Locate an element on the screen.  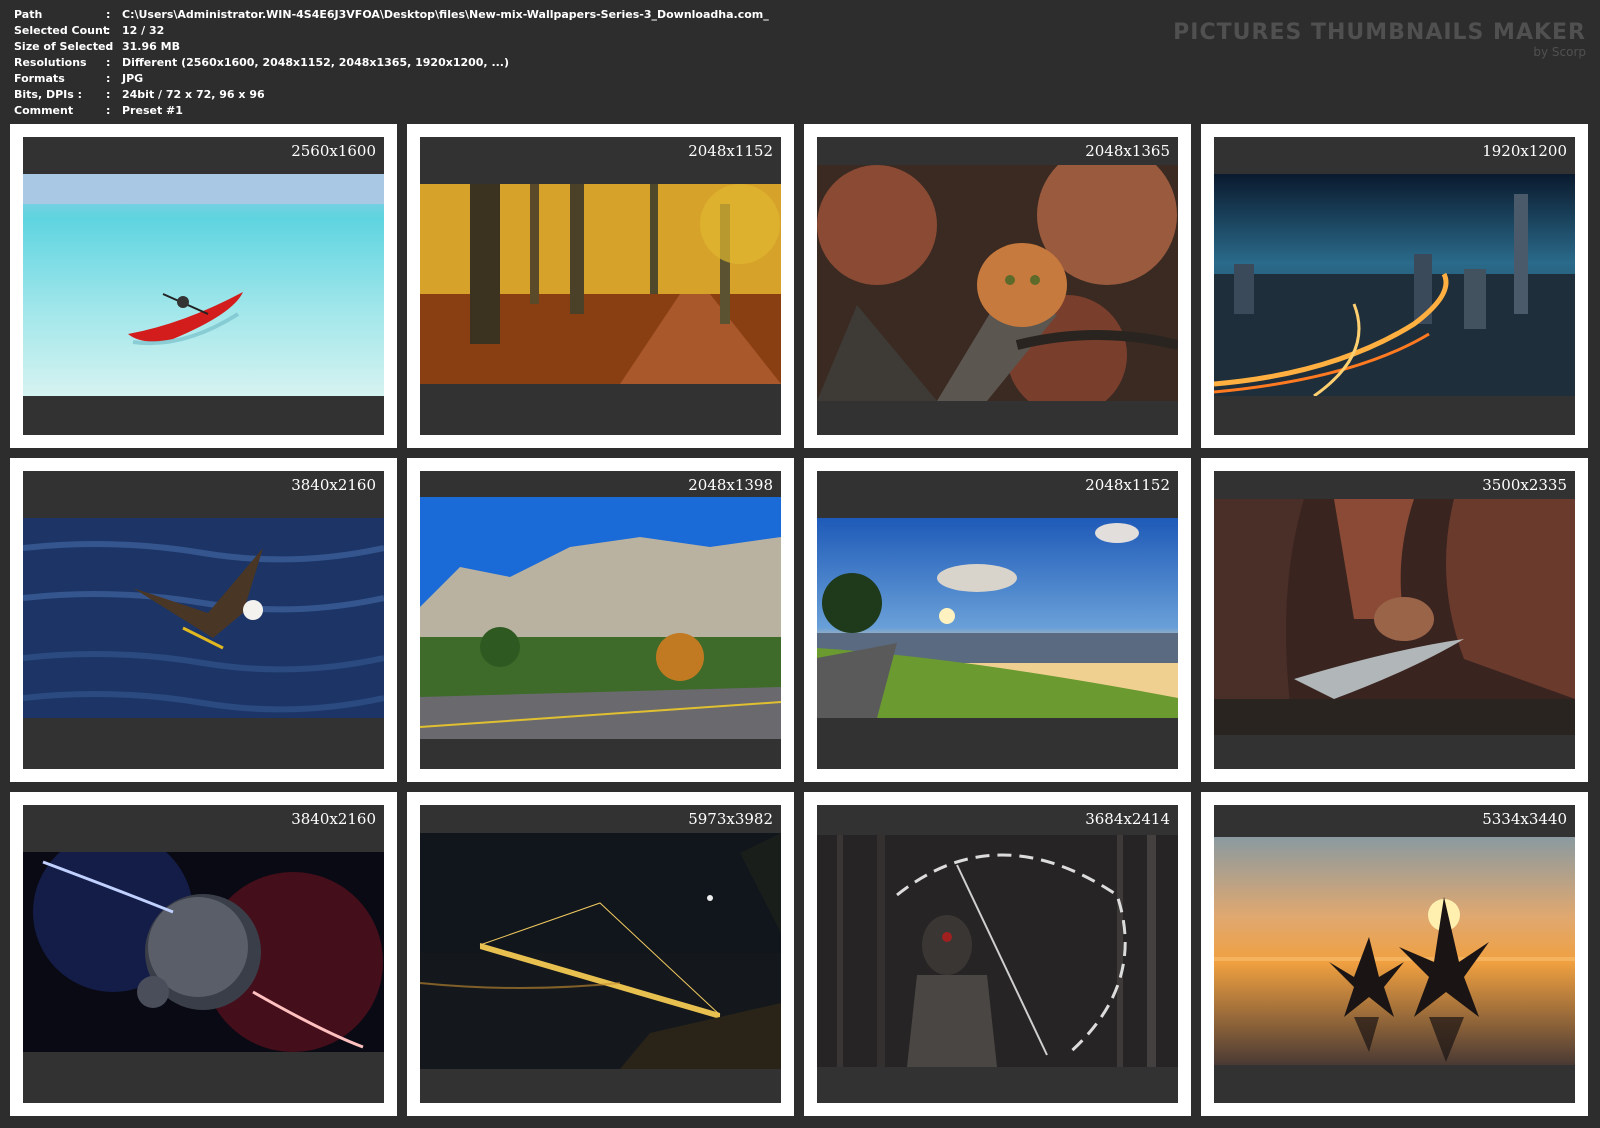
info-value: Preset #1 is located at coordinates (152, 110).